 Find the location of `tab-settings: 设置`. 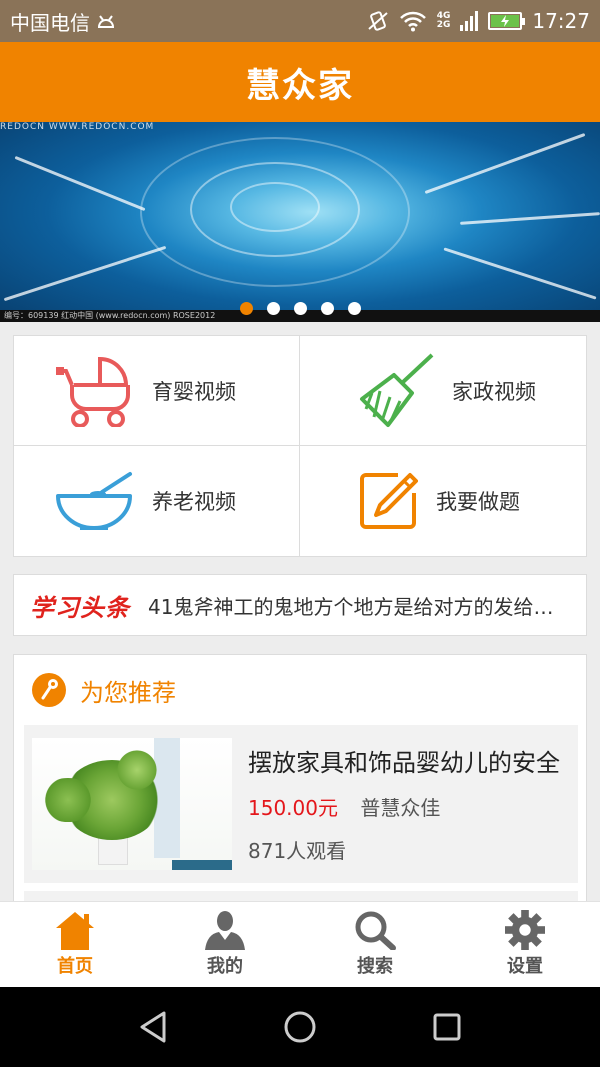

tab-settings: 设置 is located at coordinates (525, 944).